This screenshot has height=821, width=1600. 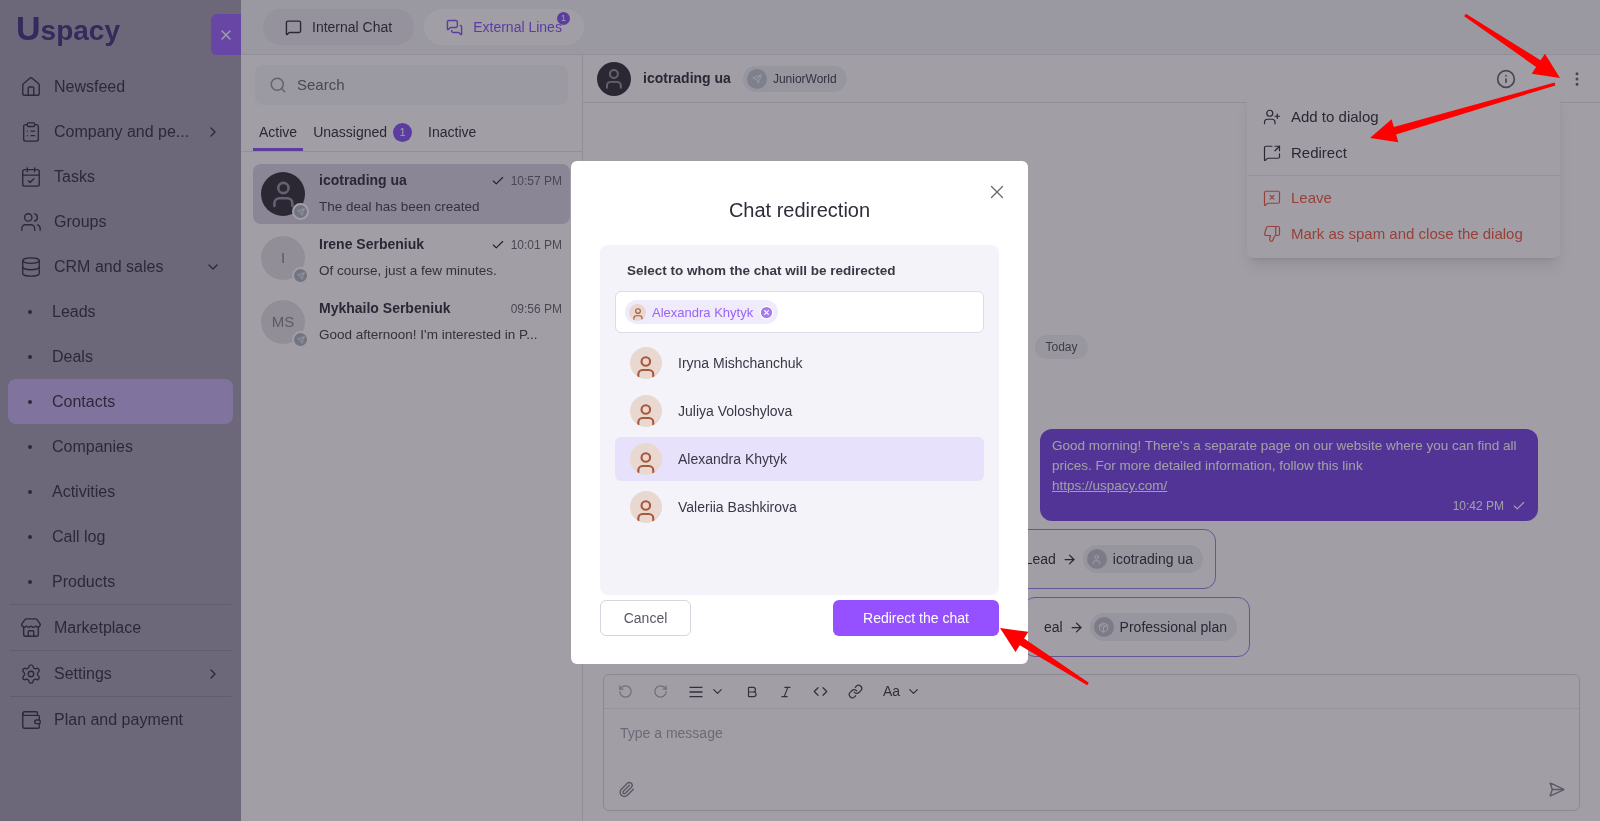 I want to click on list-tab: Inactive, so click(x=452, y=134).